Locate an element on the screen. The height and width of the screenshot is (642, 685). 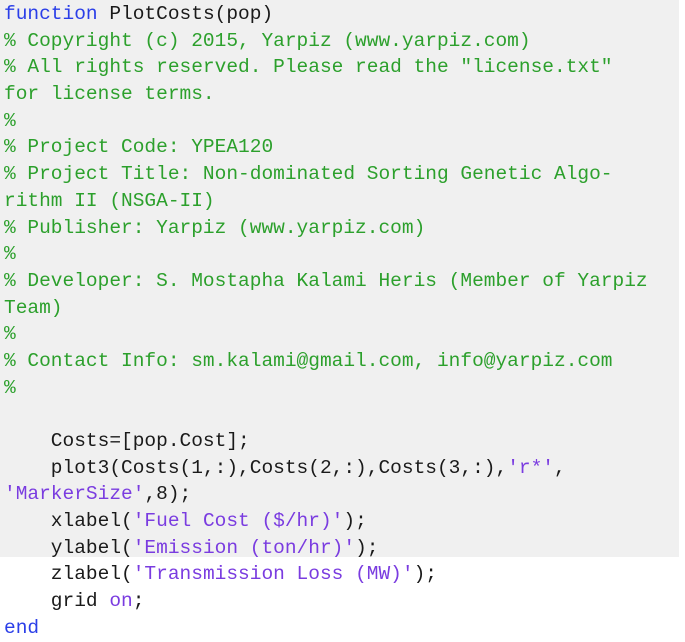
code-line: rithm II (NSGA-II) is located at coordinates (341, 201).